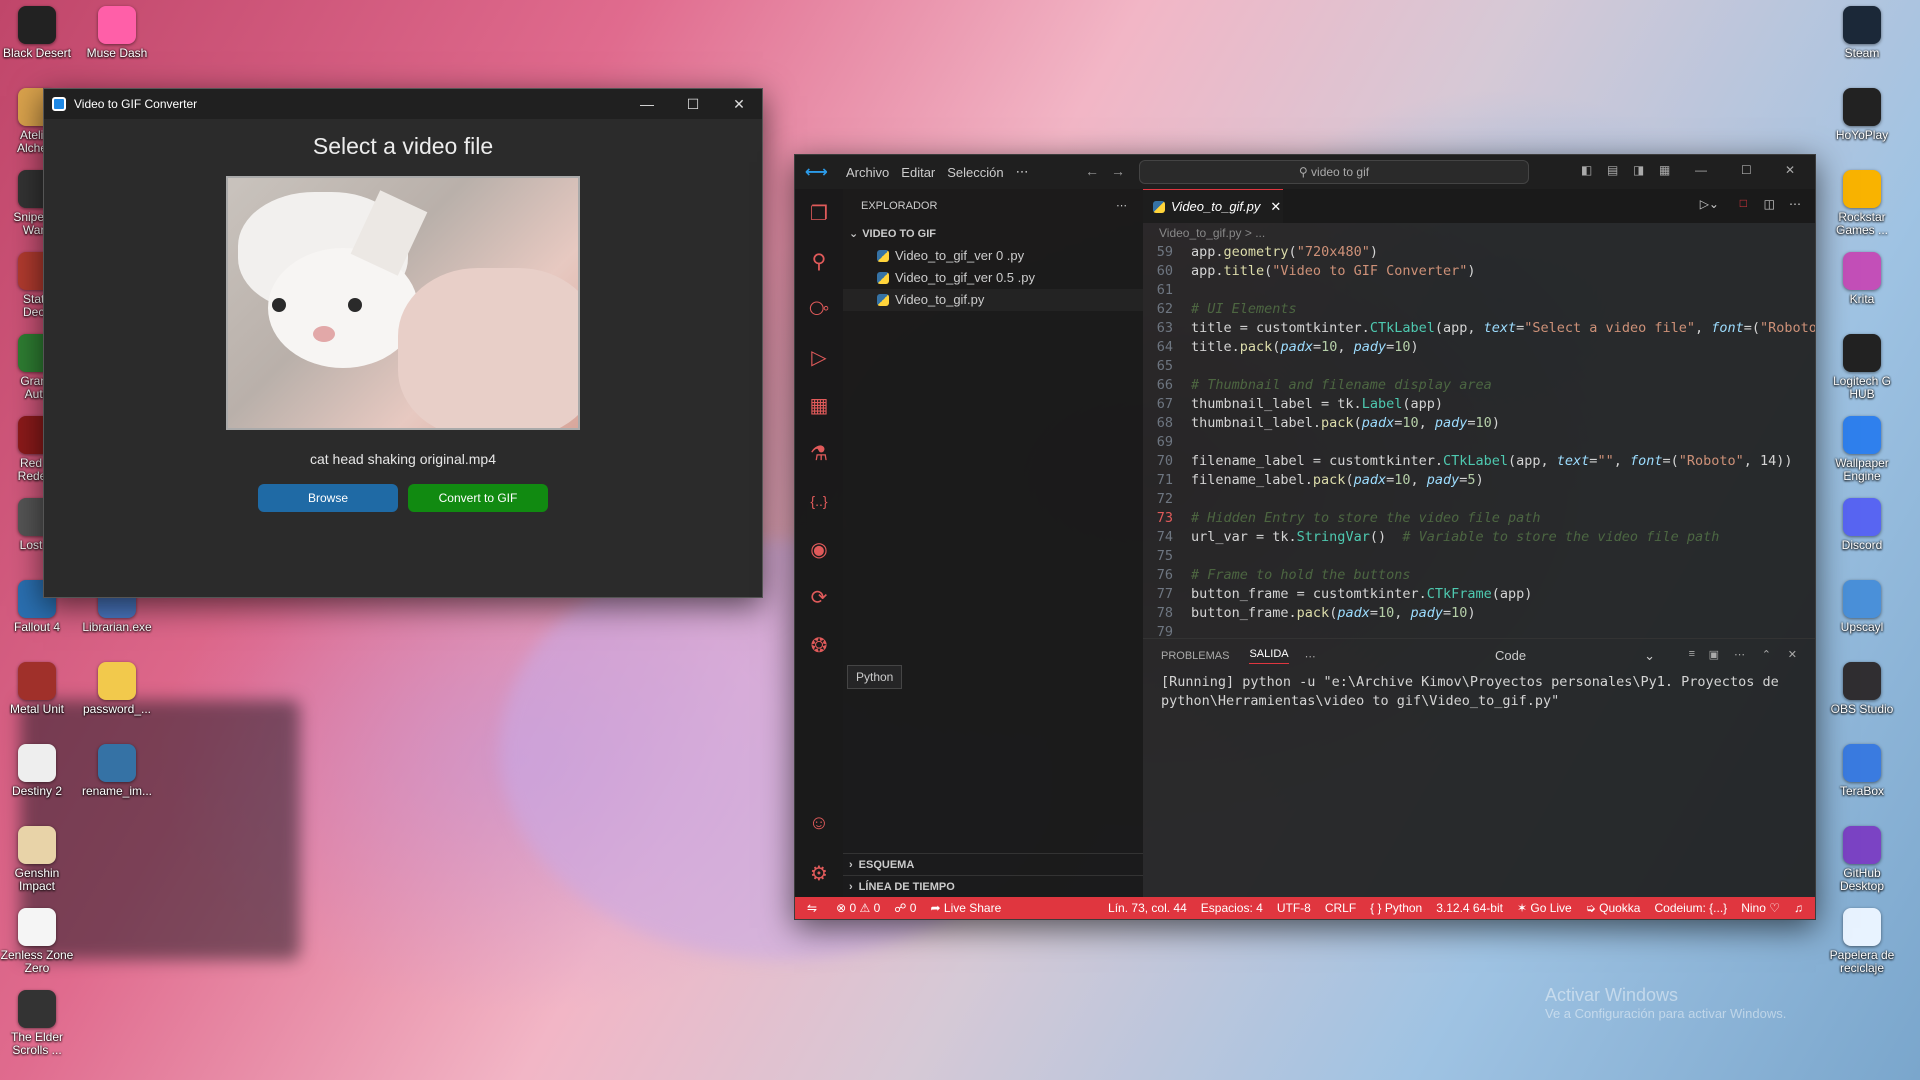 Image resolution: width=1920 pixels, height=1080 pixels. What do you see at coordinates (1862, 689) in the screenshot?
I see `desktop-icon: OBS Studio` at bounding box center [1862, 689].